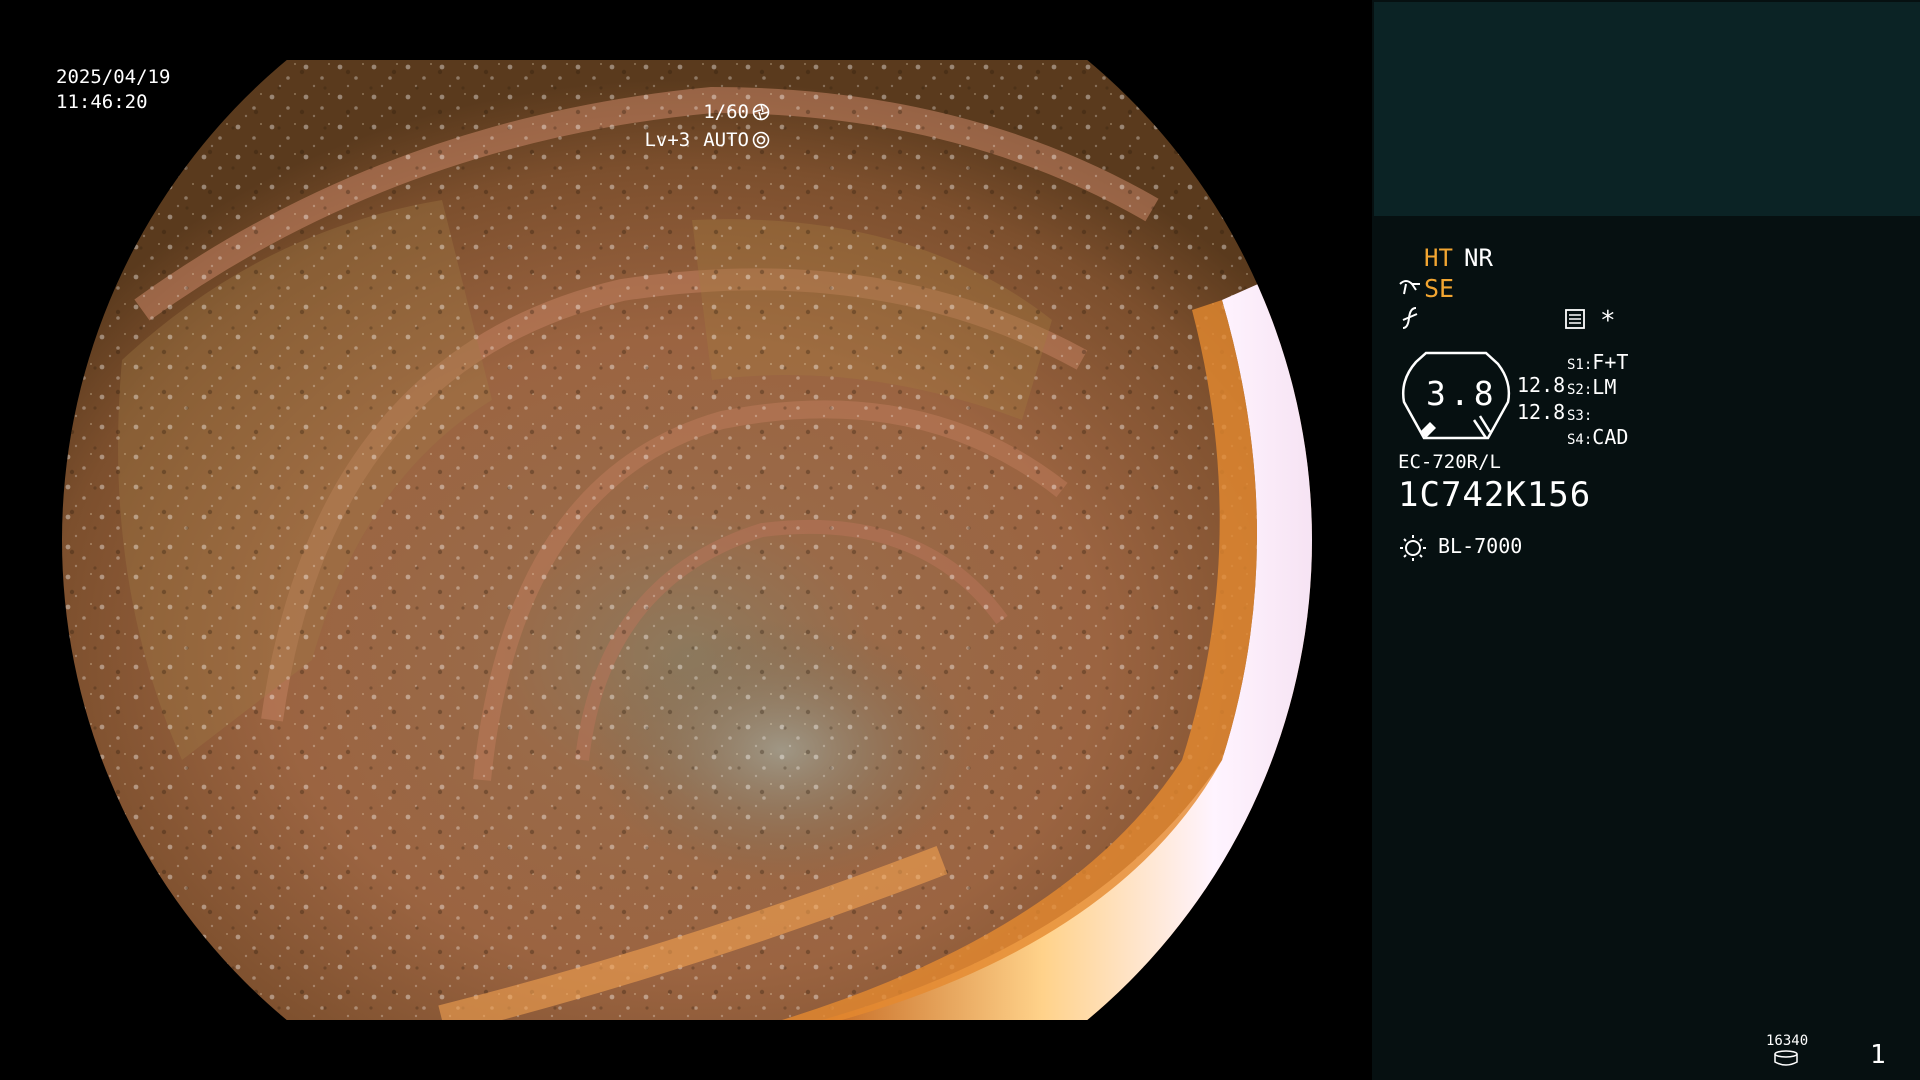 The height and width of the screenshot is (1080, 1920). I want to click on light-source-model: BL-7000, so click(1480, 546).